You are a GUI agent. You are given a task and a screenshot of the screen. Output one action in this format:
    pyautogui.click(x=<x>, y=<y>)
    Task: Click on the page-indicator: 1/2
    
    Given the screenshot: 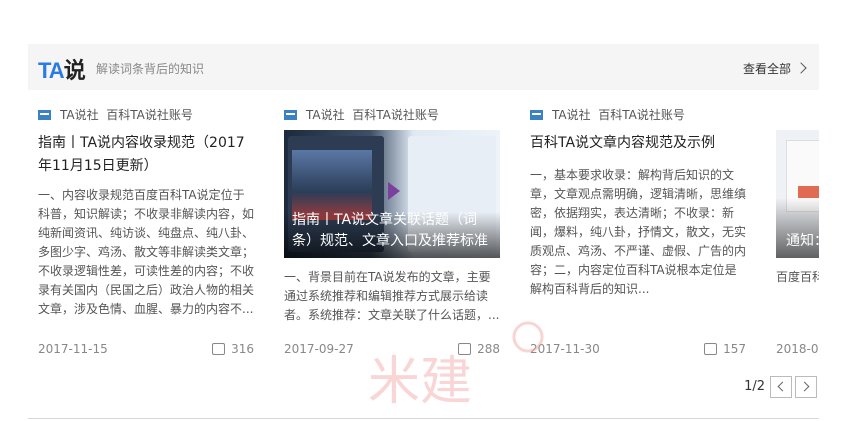 What is the action you would take?
    pyautogui.click(x=754, y=386)
    